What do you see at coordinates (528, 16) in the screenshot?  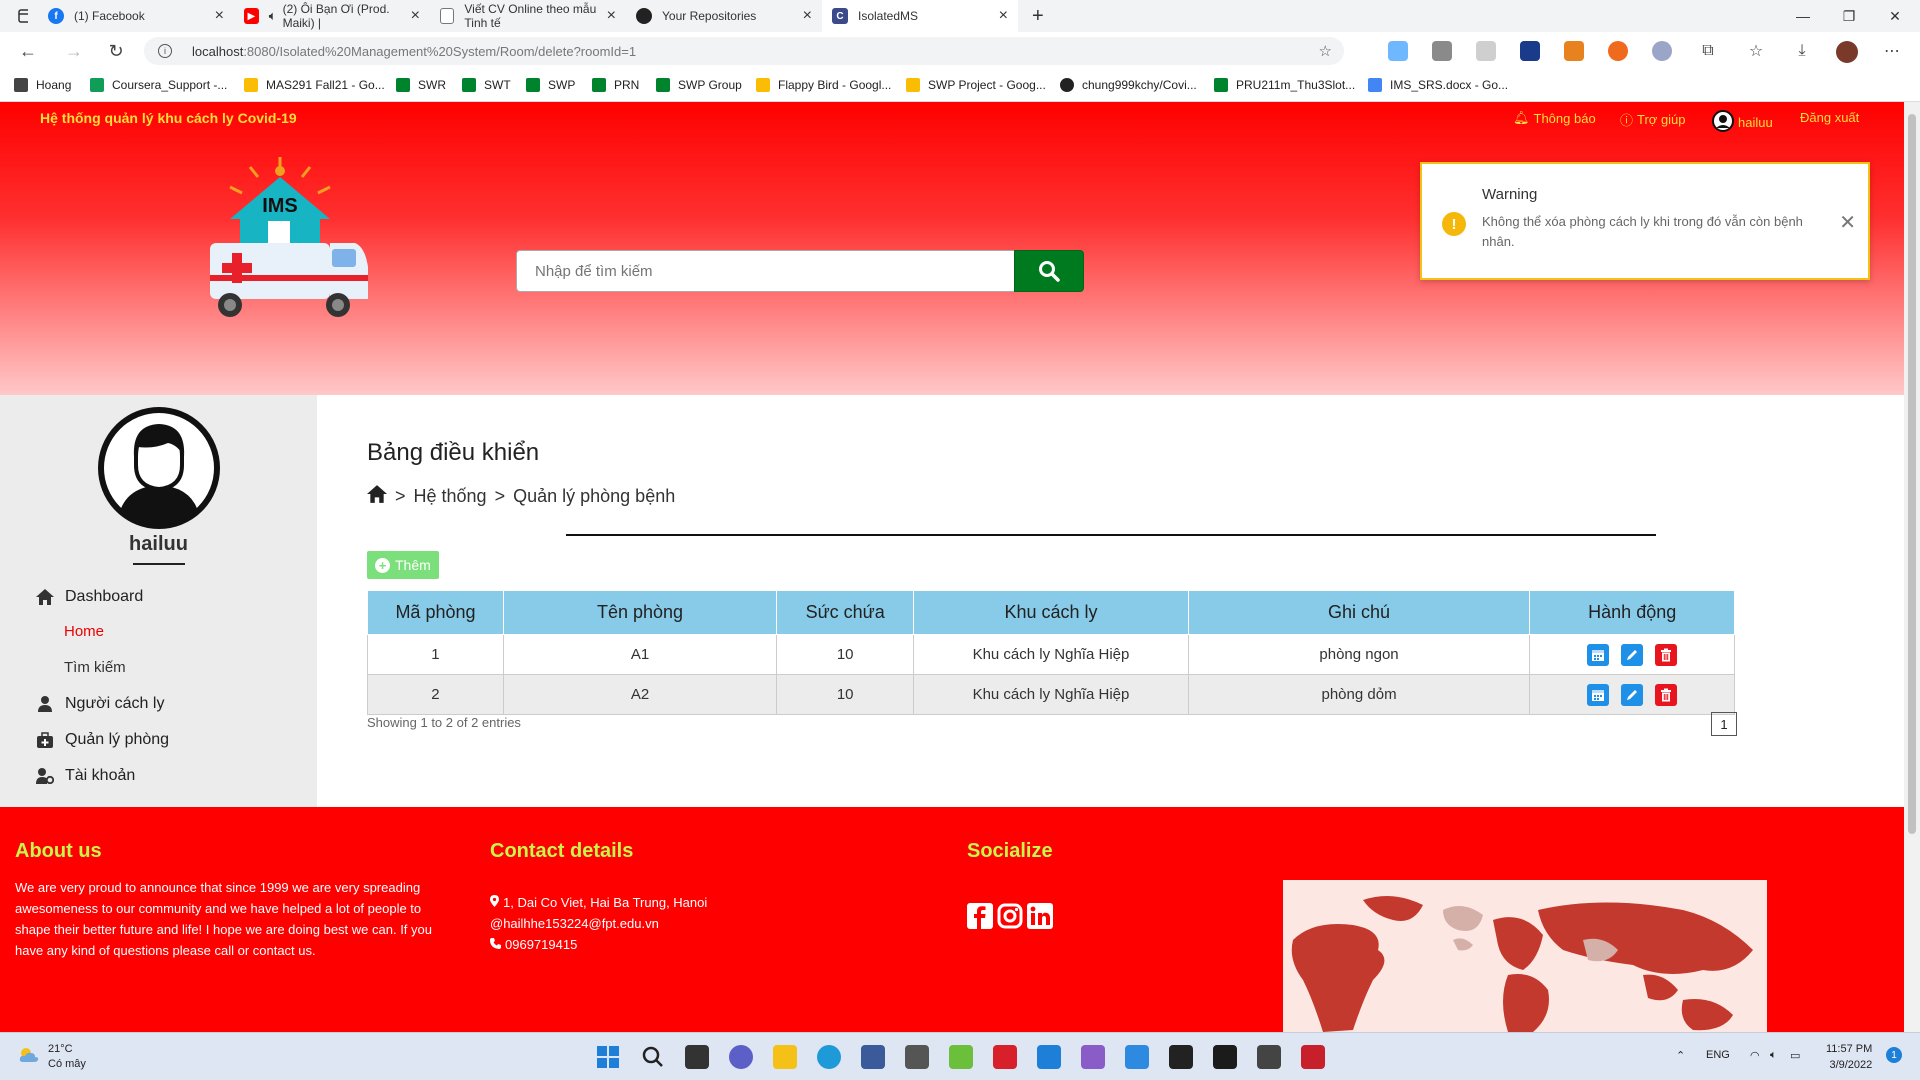 I see `tab-cv: Viết CV Online theo mẫu Tinh tế ×` at bounding box center [528, 16].